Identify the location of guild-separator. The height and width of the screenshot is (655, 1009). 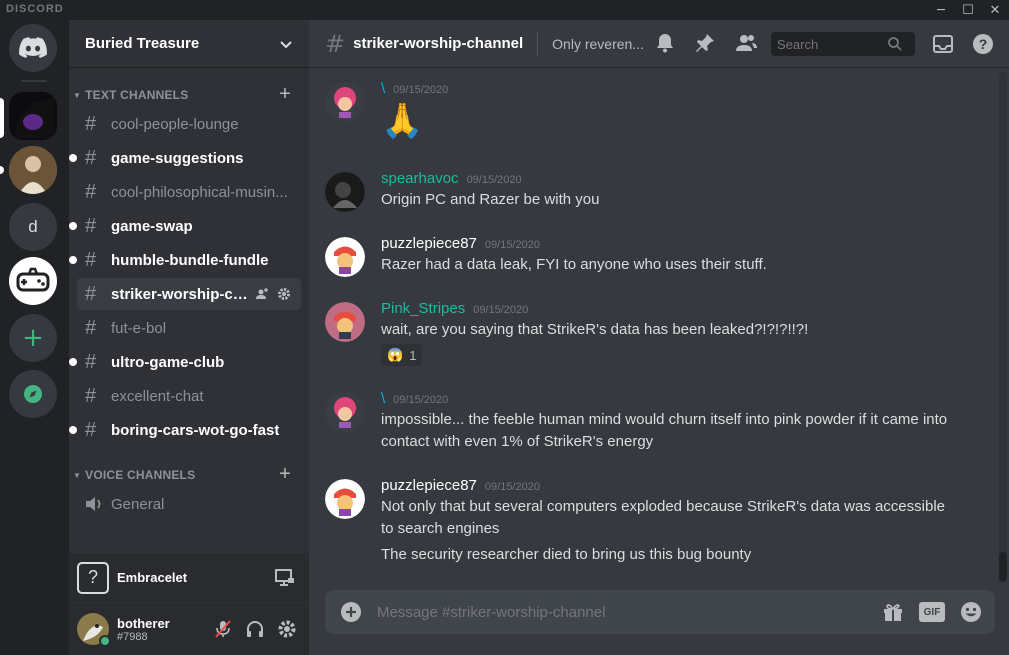
(34, 81).